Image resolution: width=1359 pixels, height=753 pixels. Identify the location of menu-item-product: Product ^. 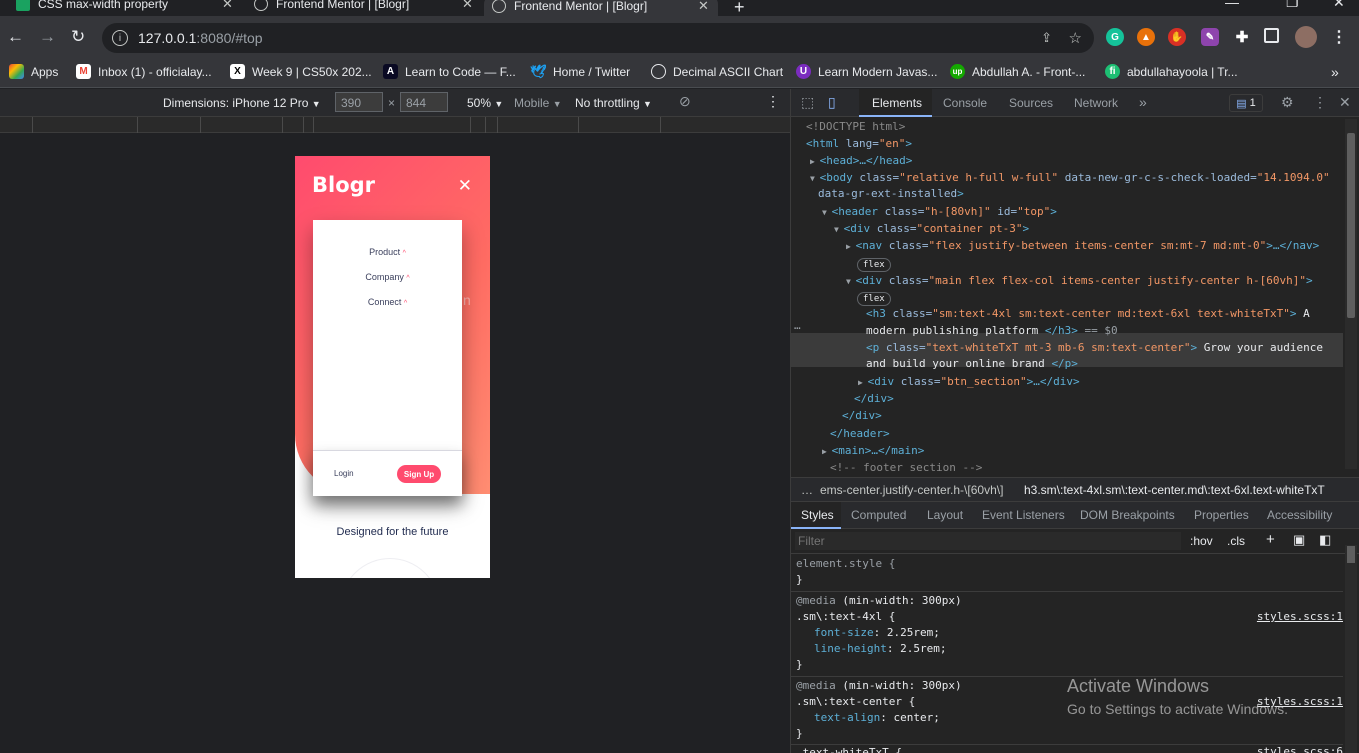
(387, 252).